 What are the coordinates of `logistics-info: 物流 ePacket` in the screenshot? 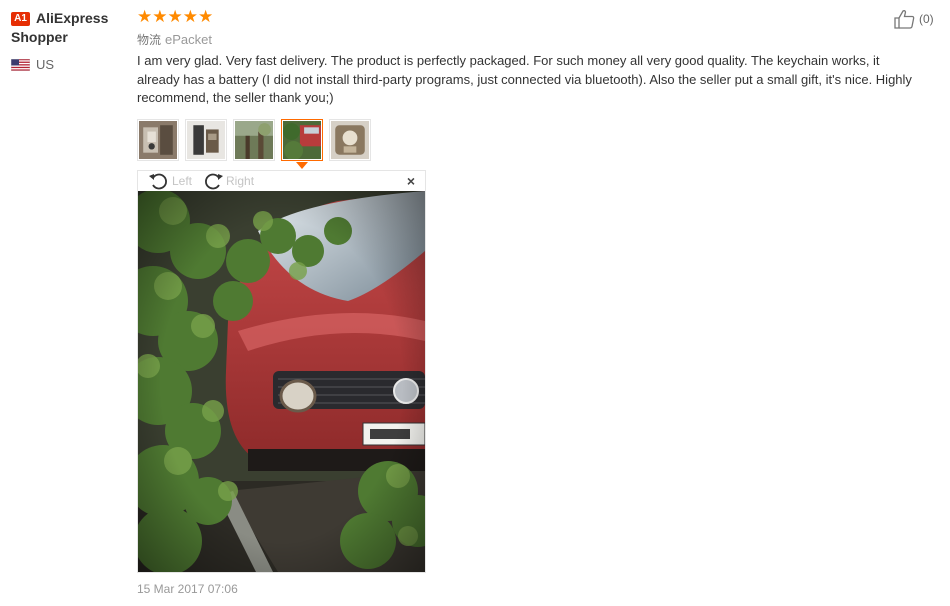 It's located at (532, 40).